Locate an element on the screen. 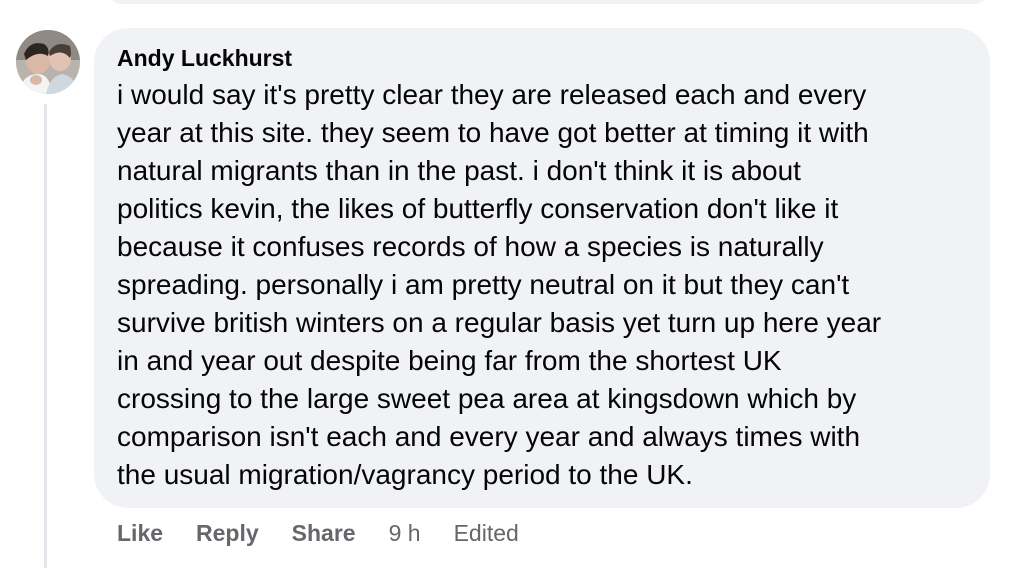  thread-connector-line is located at coordinates (45, 336).